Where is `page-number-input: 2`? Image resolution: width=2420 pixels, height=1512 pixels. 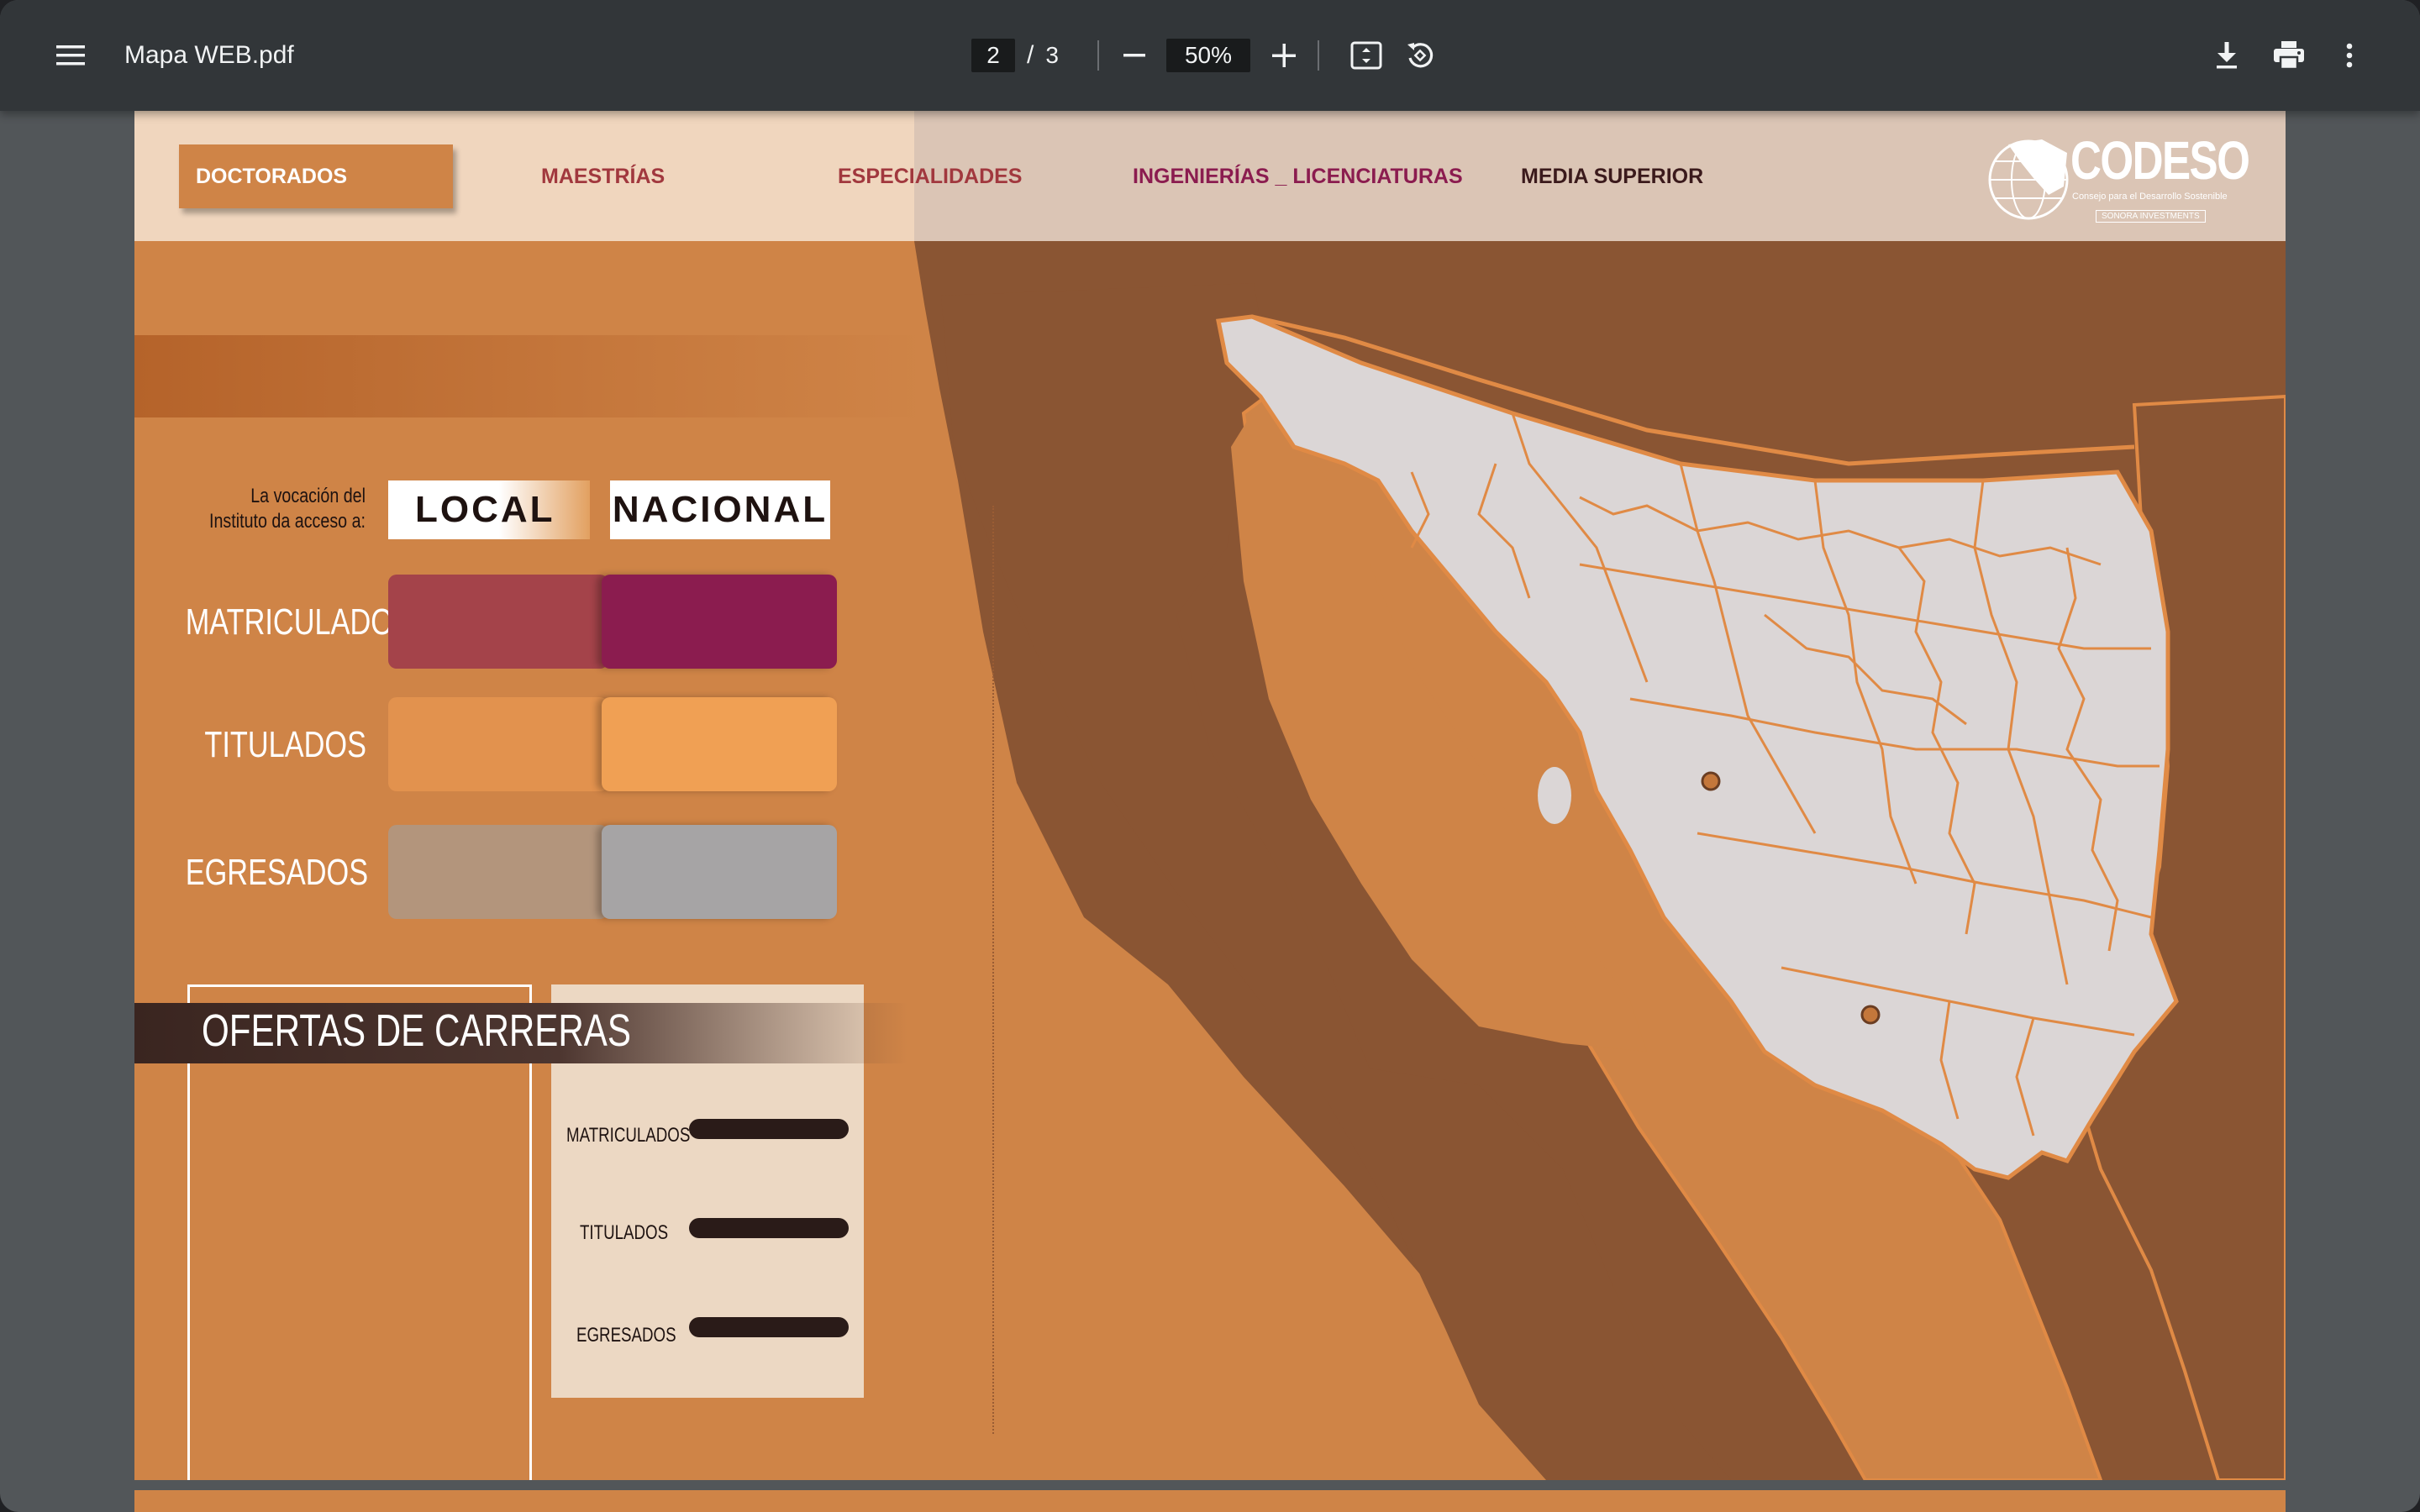 page-number-input: 2 is located at coordinates (993, 55).